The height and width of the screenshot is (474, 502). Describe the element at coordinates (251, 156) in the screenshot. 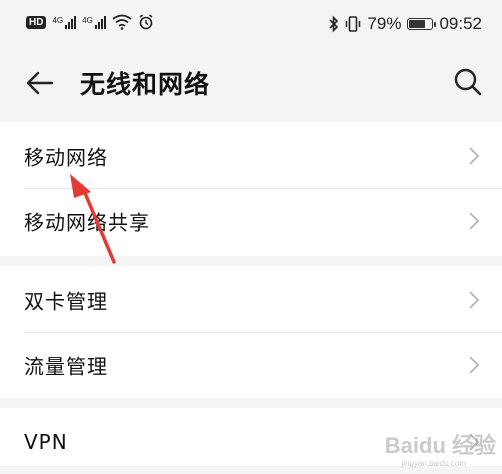

I see `settings-item-mobile-network: 移动网络` at that location.